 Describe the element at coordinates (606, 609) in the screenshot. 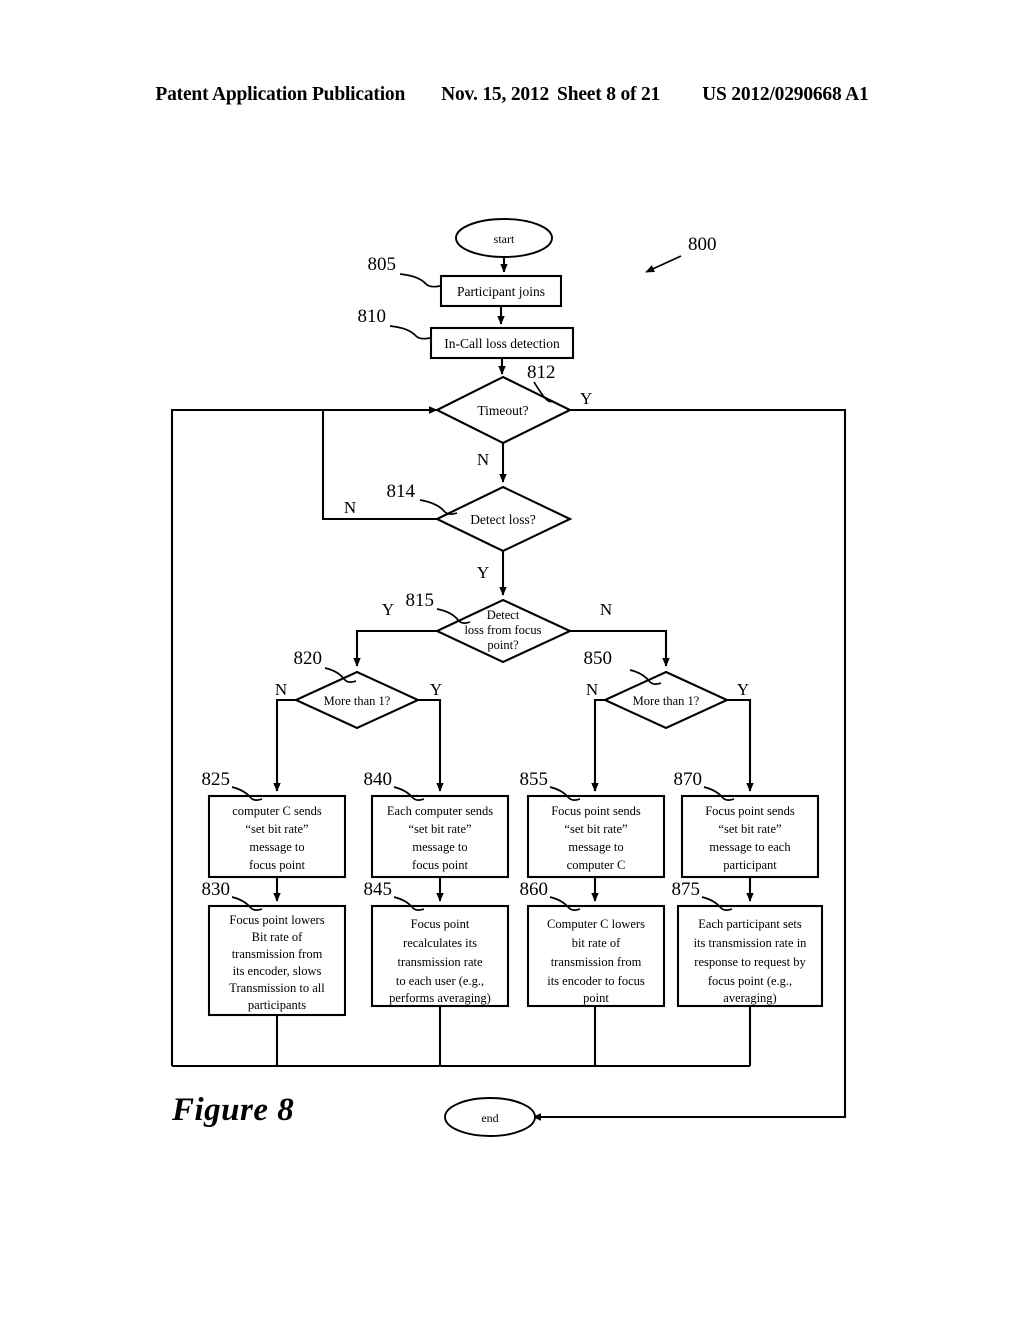

I see `label-focus-no: N` at that location.